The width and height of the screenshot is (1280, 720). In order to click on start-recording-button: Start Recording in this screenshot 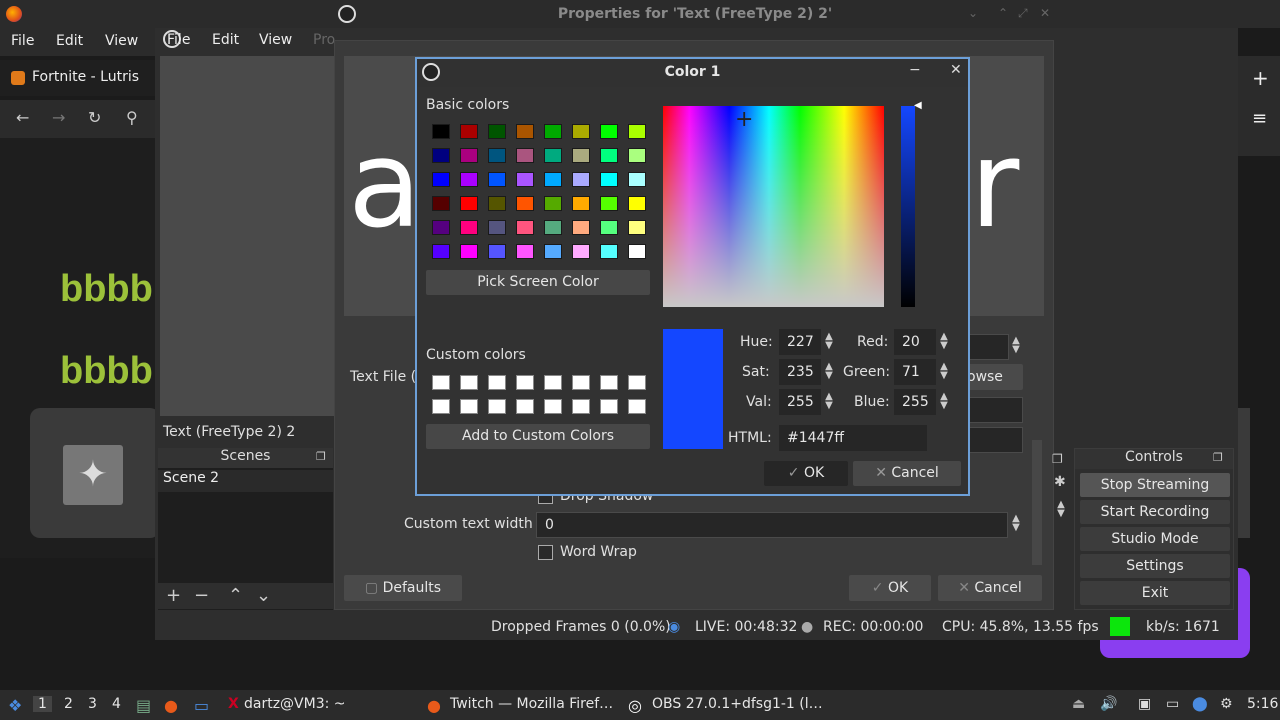, I will do `click(1155, 512)`.